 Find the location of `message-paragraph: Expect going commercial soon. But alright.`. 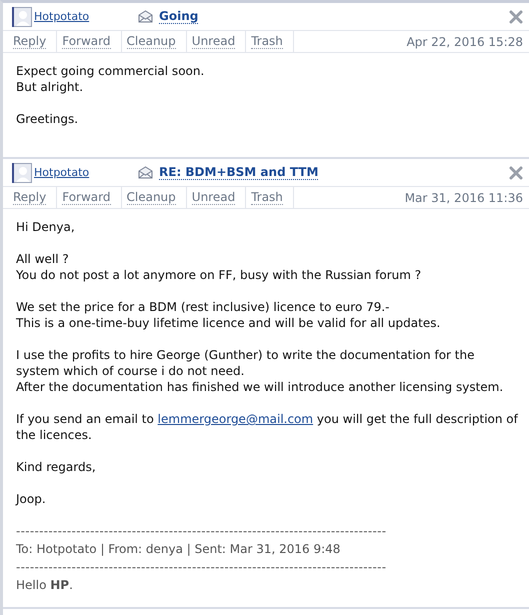

message-paragraph: Expect going commercial soon. But alright. is located at coordinates (111, 79).